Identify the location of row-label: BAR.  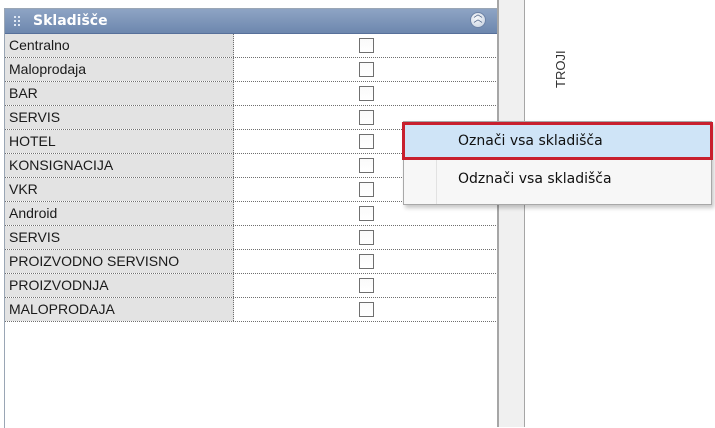
(119, 93).